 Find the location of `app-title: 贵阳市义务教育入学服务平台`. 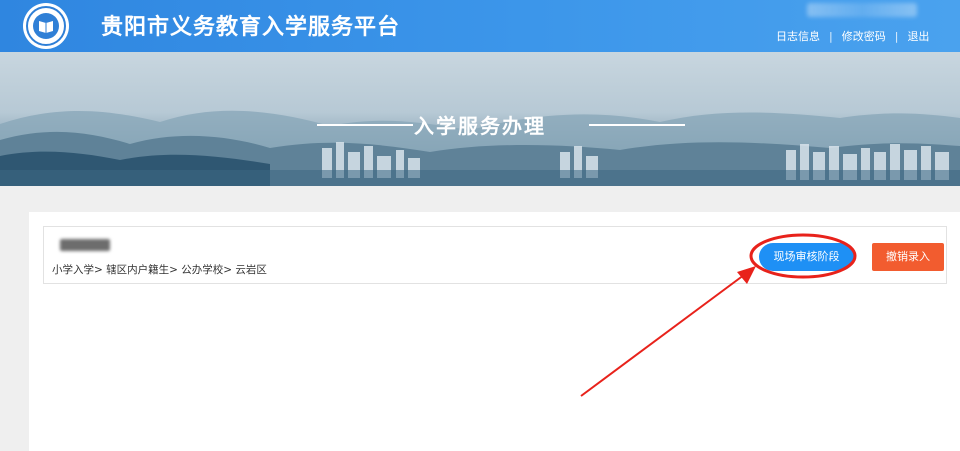

app-title: 贵阳市义务教育入学服务平台 is located at coordinates (251, 27).